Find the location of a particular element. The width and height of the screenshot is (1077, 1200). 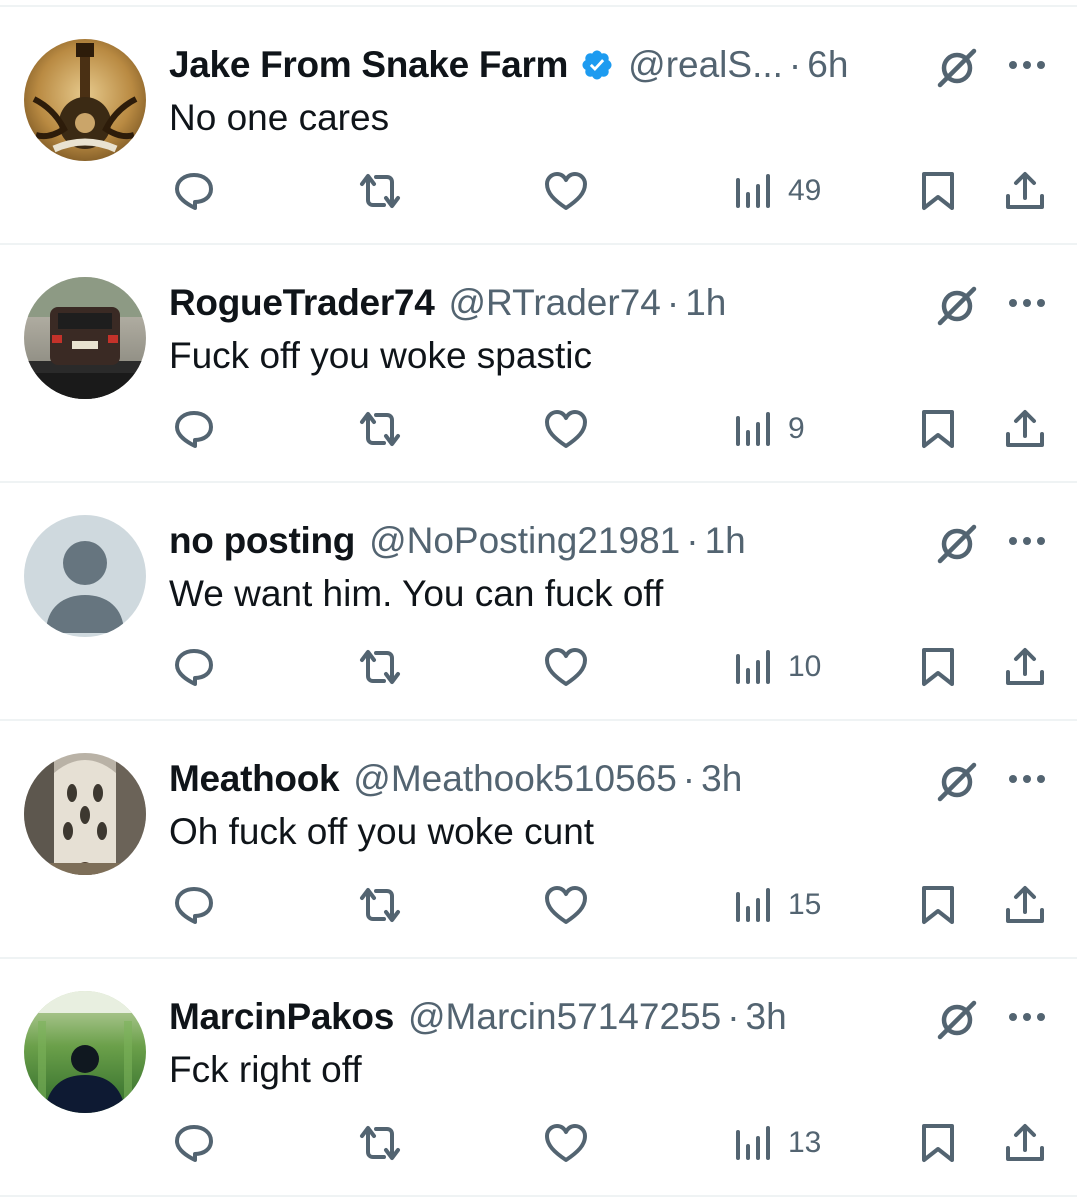

display-name: Jake From Snake Farm is located at coordinates (368, 65).